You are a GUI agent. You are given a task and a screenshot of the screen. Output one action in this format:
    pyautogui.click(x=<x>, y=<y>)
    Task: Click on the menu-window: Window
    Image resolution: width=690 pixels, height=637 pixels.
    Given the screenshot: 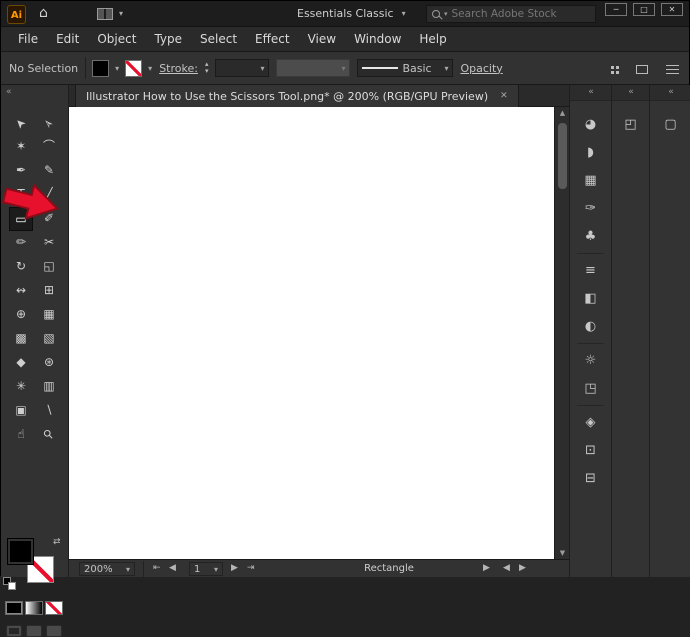 What is the action you would take?
    pyautogui.click(x=377, y=39)
    